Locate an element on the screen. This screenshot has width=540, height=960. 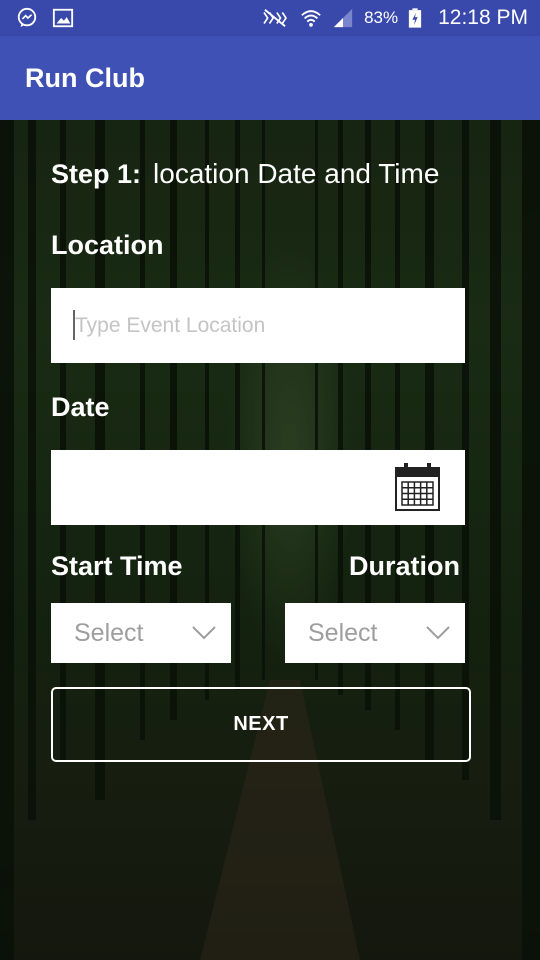
text-cursor is located at coordinates (74, 325).